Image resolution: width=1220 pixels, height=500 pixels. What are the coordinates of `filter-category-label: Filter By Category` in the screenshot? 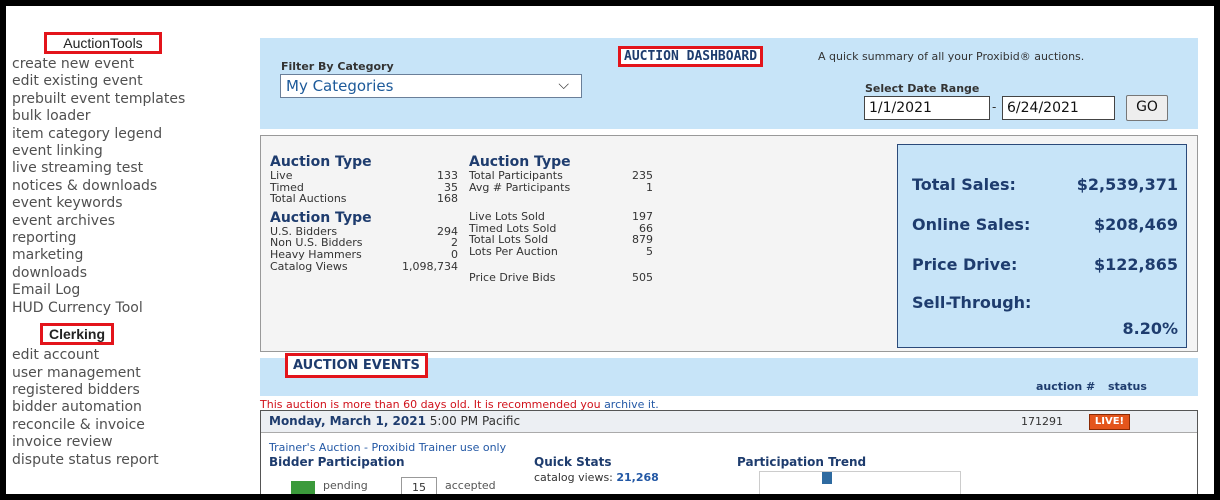 It's located at (337, 66).